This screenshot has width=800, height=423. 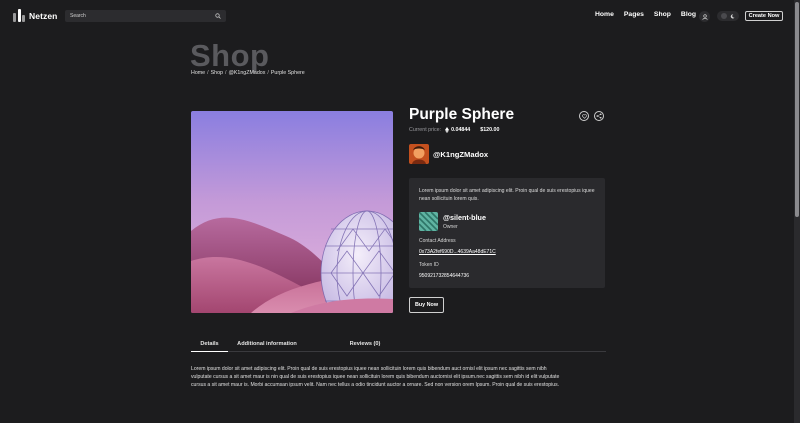 What do you see at coordinates (209, 343) in the screenshot?
I see `tab-details: Details` at bounding box center [209, 343].